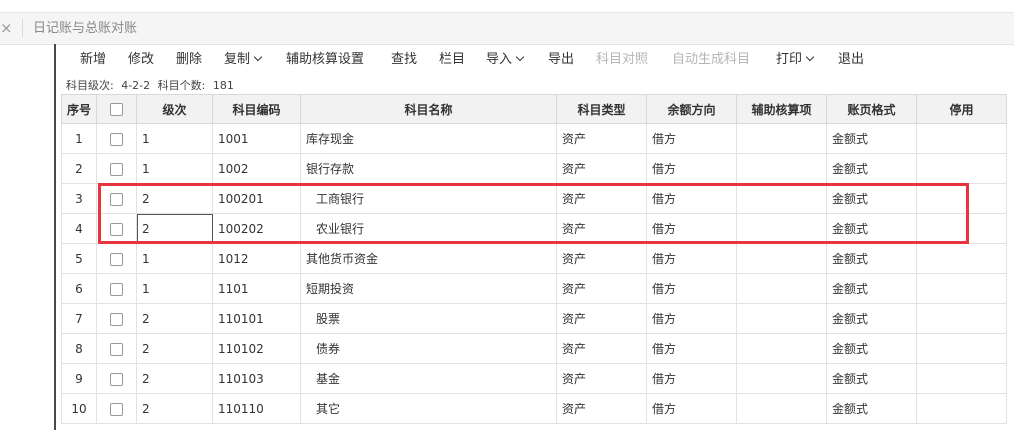 The height and width of the screenshot is (430, 1014). Describe the element at coordinates (428, 318) in the screenshot. I see `row-name: 股票` at that location.